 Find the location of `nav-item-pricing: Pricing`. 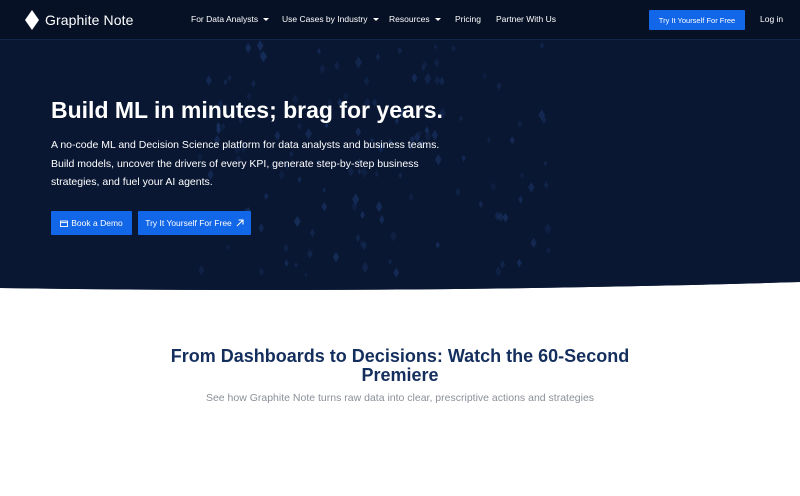

nav-item-pricing: Pricing is located at coordinates (468, 19).